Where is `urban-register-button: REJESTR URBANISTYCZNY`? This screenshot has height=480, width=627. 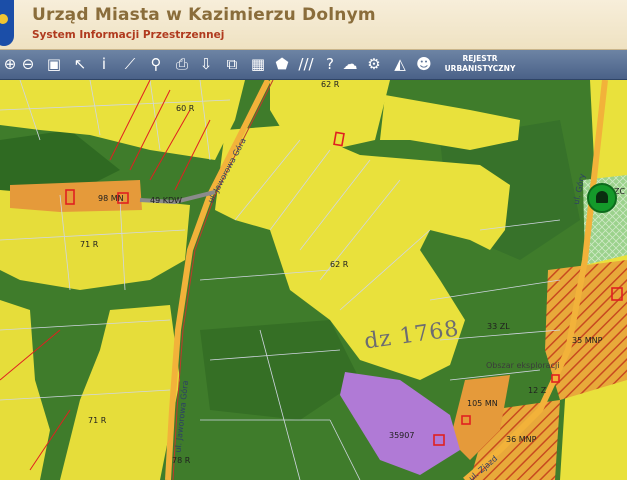
urban-register-button: REJESTR URBANISTYCZNY is located at coordinates (480, 64).